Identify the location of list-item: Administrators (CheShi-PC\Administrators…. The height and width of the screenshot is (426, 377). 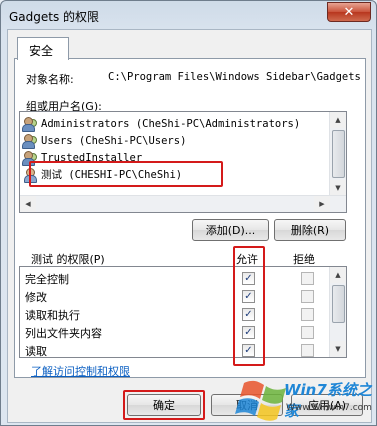
(172, 123).